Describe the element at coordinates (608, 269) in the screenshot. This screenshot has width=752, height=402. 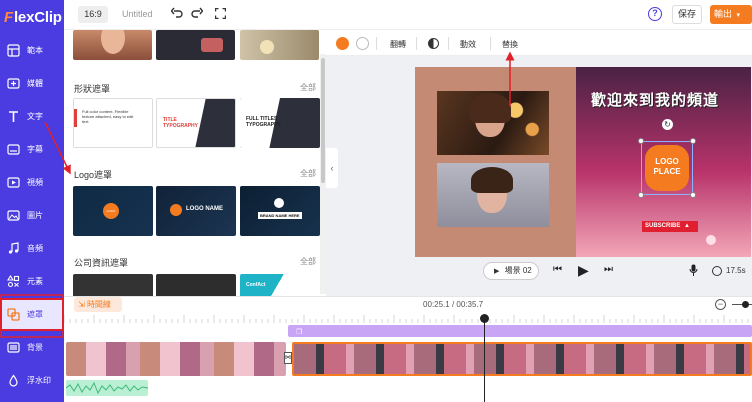
I see `next-scene-icon: ⏭` at that location.